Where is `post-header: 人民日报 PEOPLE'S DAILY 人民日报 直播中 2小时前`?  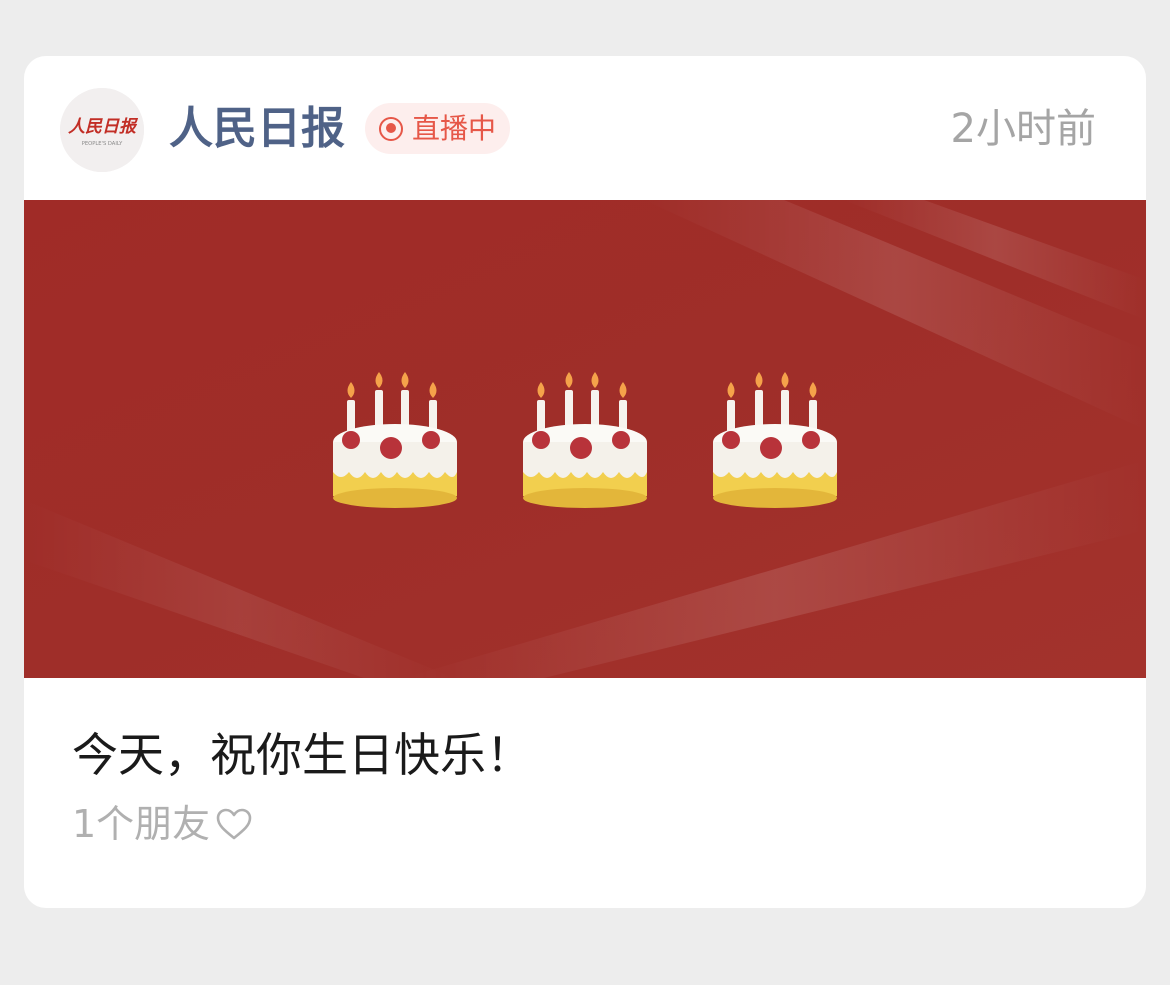 post-header: 人民日报 PEOPLE'S DAILY 人民日报 直播中 2小时前 is located at coordinates (585, 128).